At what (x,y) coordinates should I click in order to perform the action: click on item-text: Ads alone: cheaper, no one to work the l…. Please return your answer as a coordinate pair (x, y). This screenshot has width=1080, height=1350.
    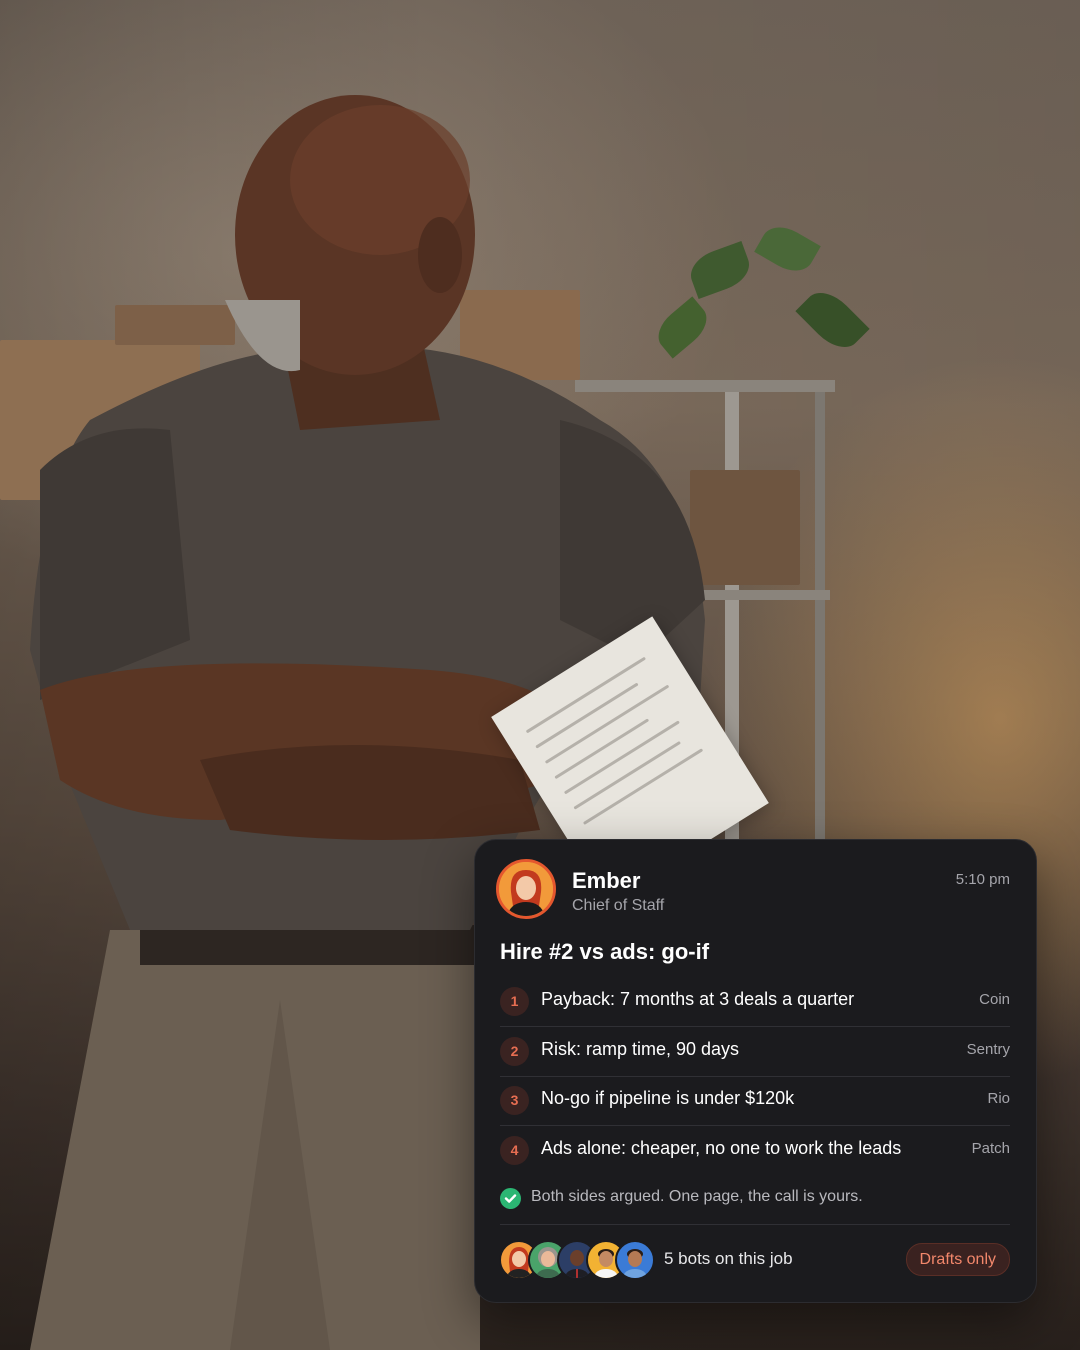
    Looking at the image, I should click on (721, 1148).